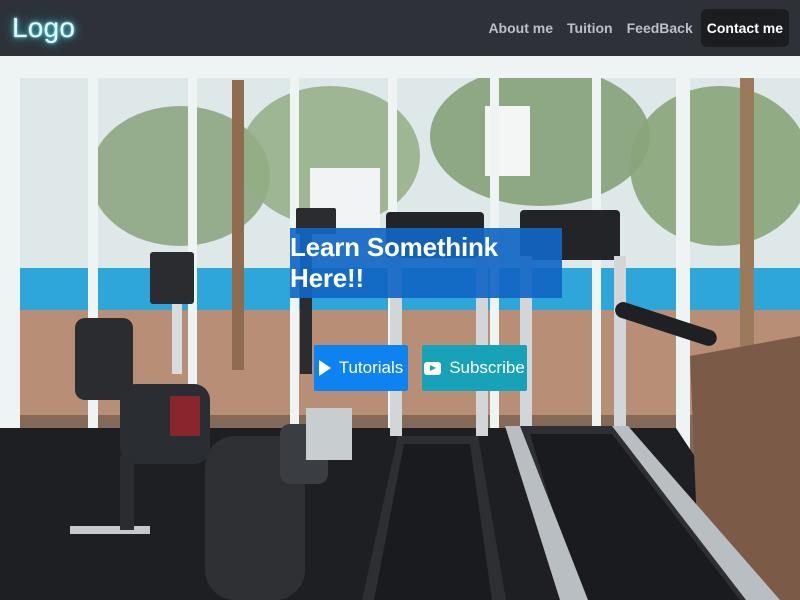 The width and height of the screenshot is (800, 600). What do you see at coordinates (660, 28) in the screenshot?
I see `nav-link-feedback: FeedBack` at bounding box center [660, 28].